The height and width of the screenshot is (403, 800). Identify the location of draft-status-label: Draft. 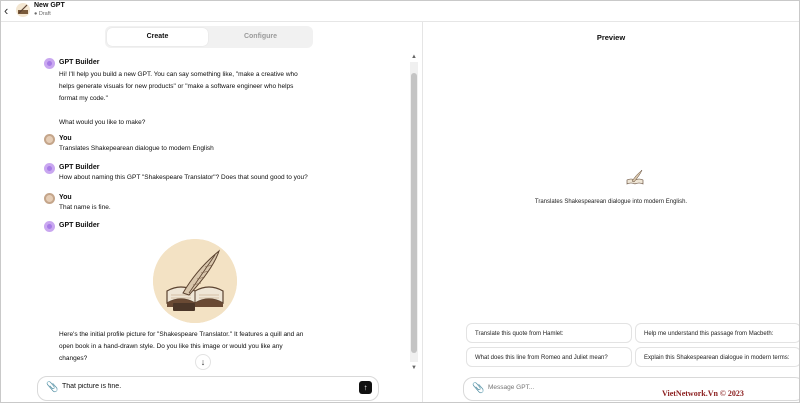
(44, 14).